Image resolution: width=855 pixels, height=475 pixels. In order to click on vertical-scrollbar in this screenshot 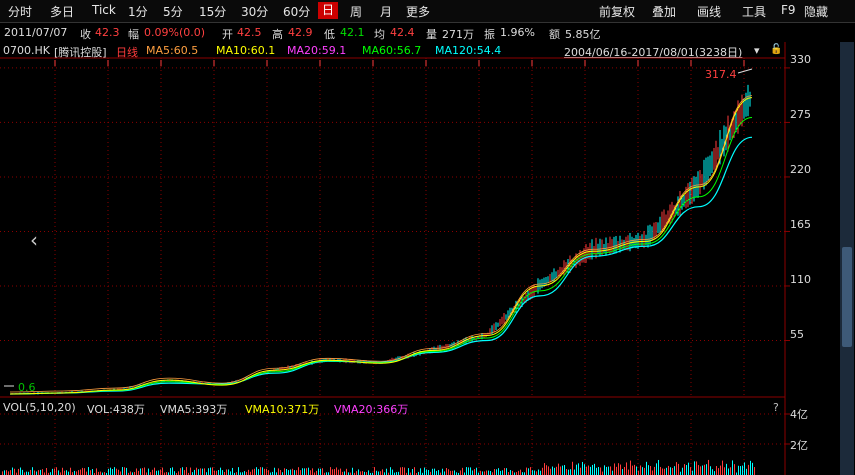, I will do `click(847, 258)`.